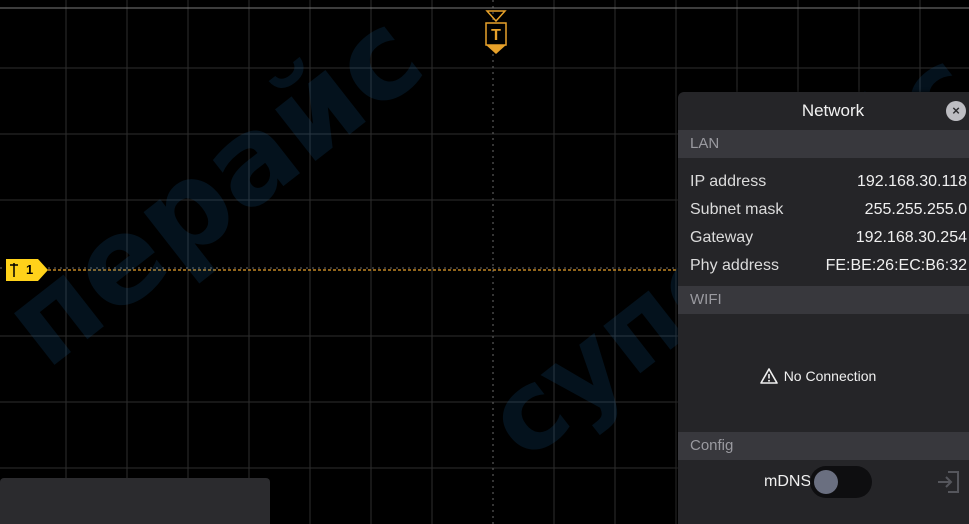 This screenshot has width=969, height=524. I want to click on dialog-header: Network ×, so click(823, 111).